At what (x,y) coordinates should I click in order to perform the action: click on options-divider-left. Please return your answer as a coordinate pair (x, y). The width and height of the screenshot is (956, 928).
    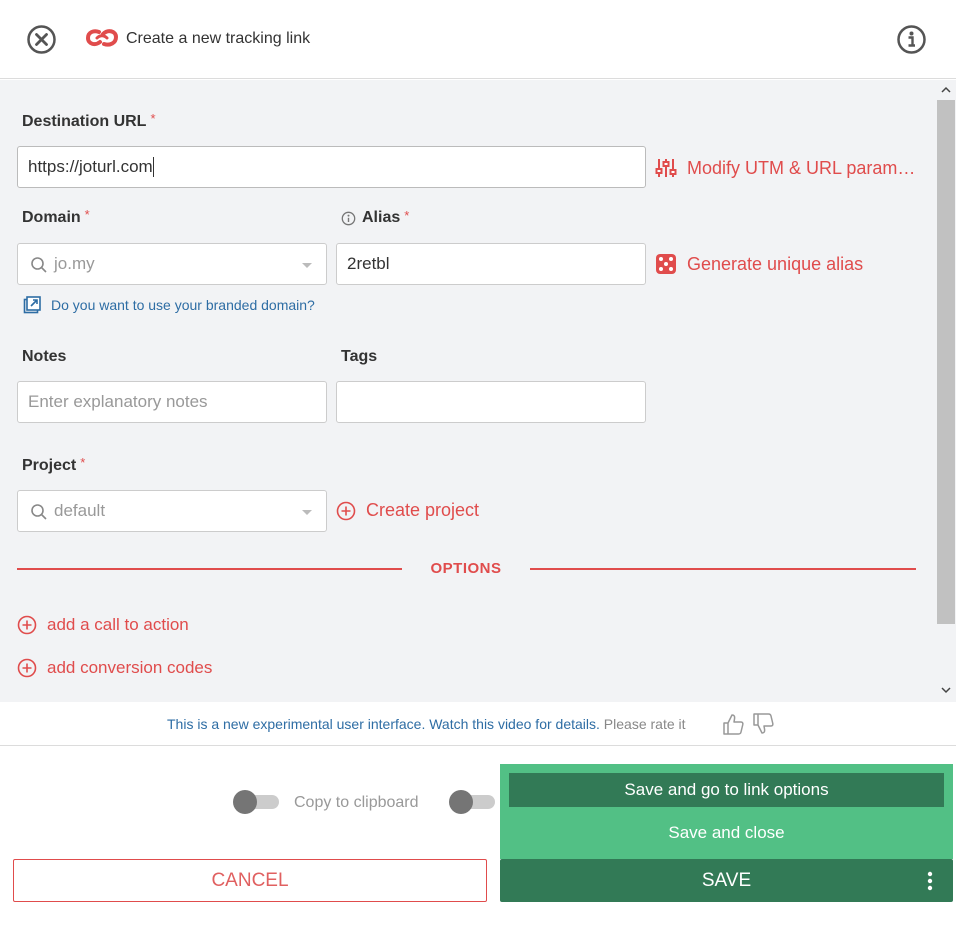
    Looking at the image, I should click on (209, 569).